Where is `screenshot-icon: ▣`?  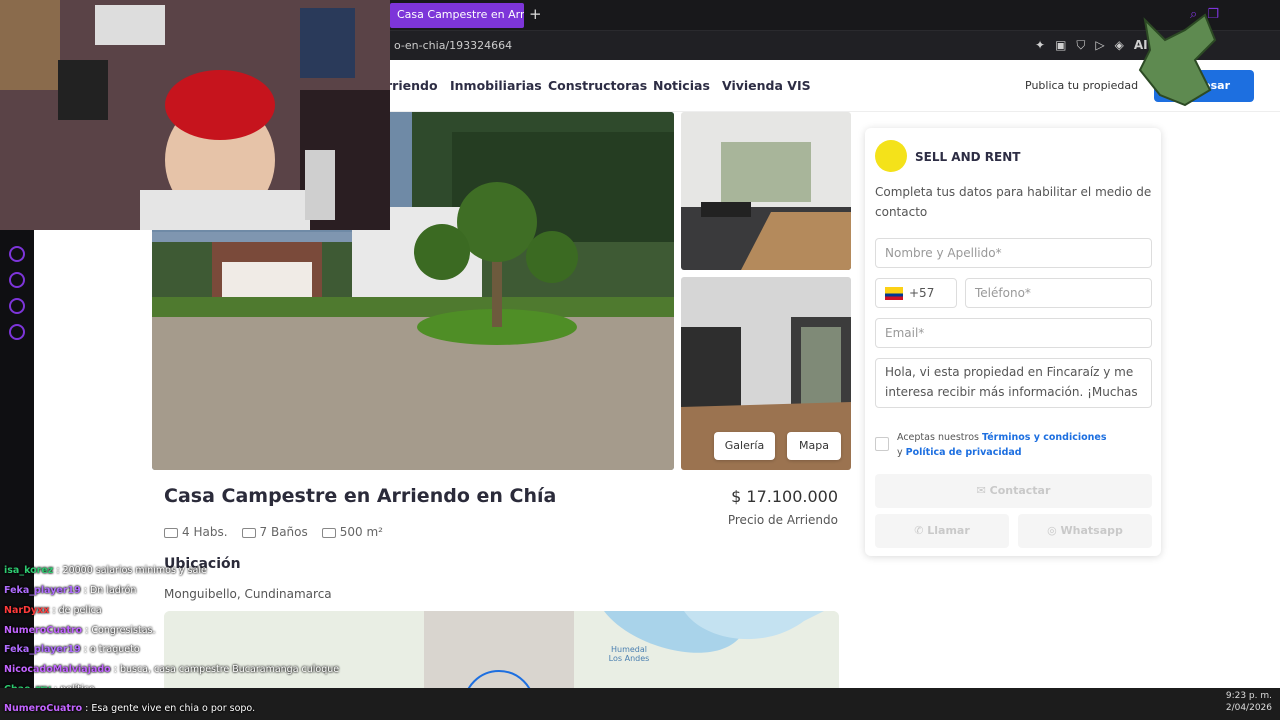 screenshot-icon: ▣ is located at coordinates (1060, 45).